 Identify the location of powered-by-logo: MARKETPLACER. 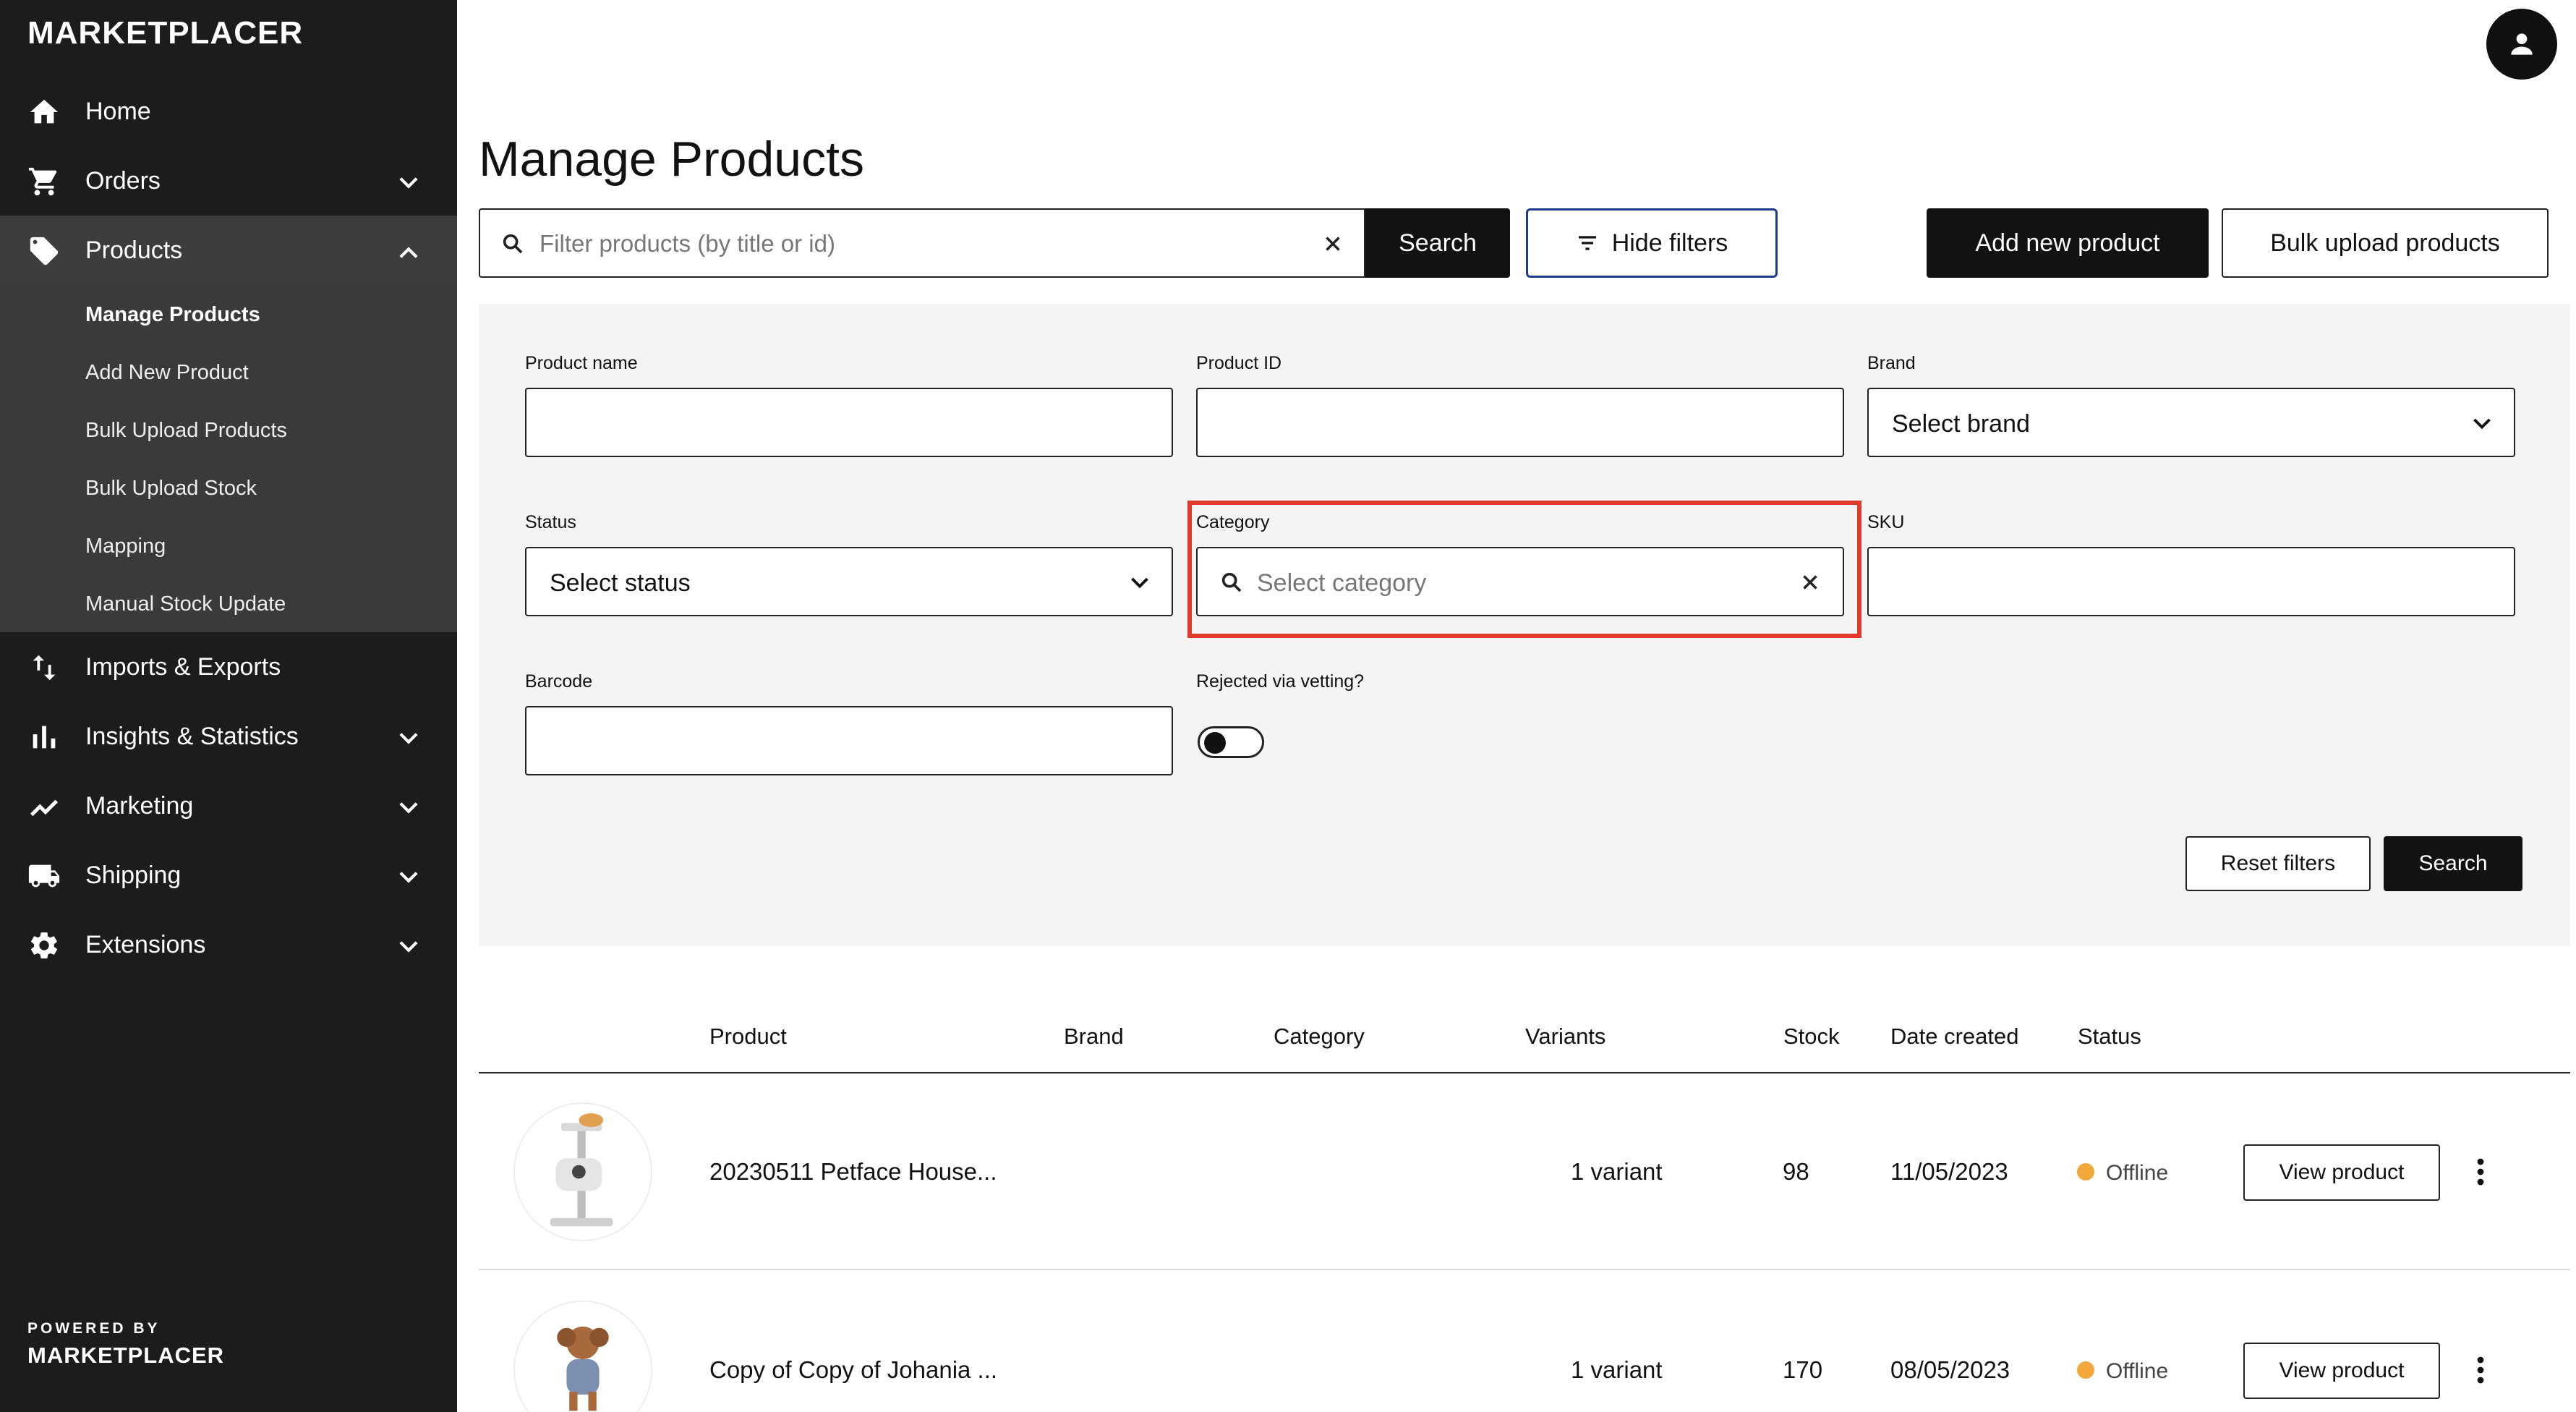
(126, 1355).